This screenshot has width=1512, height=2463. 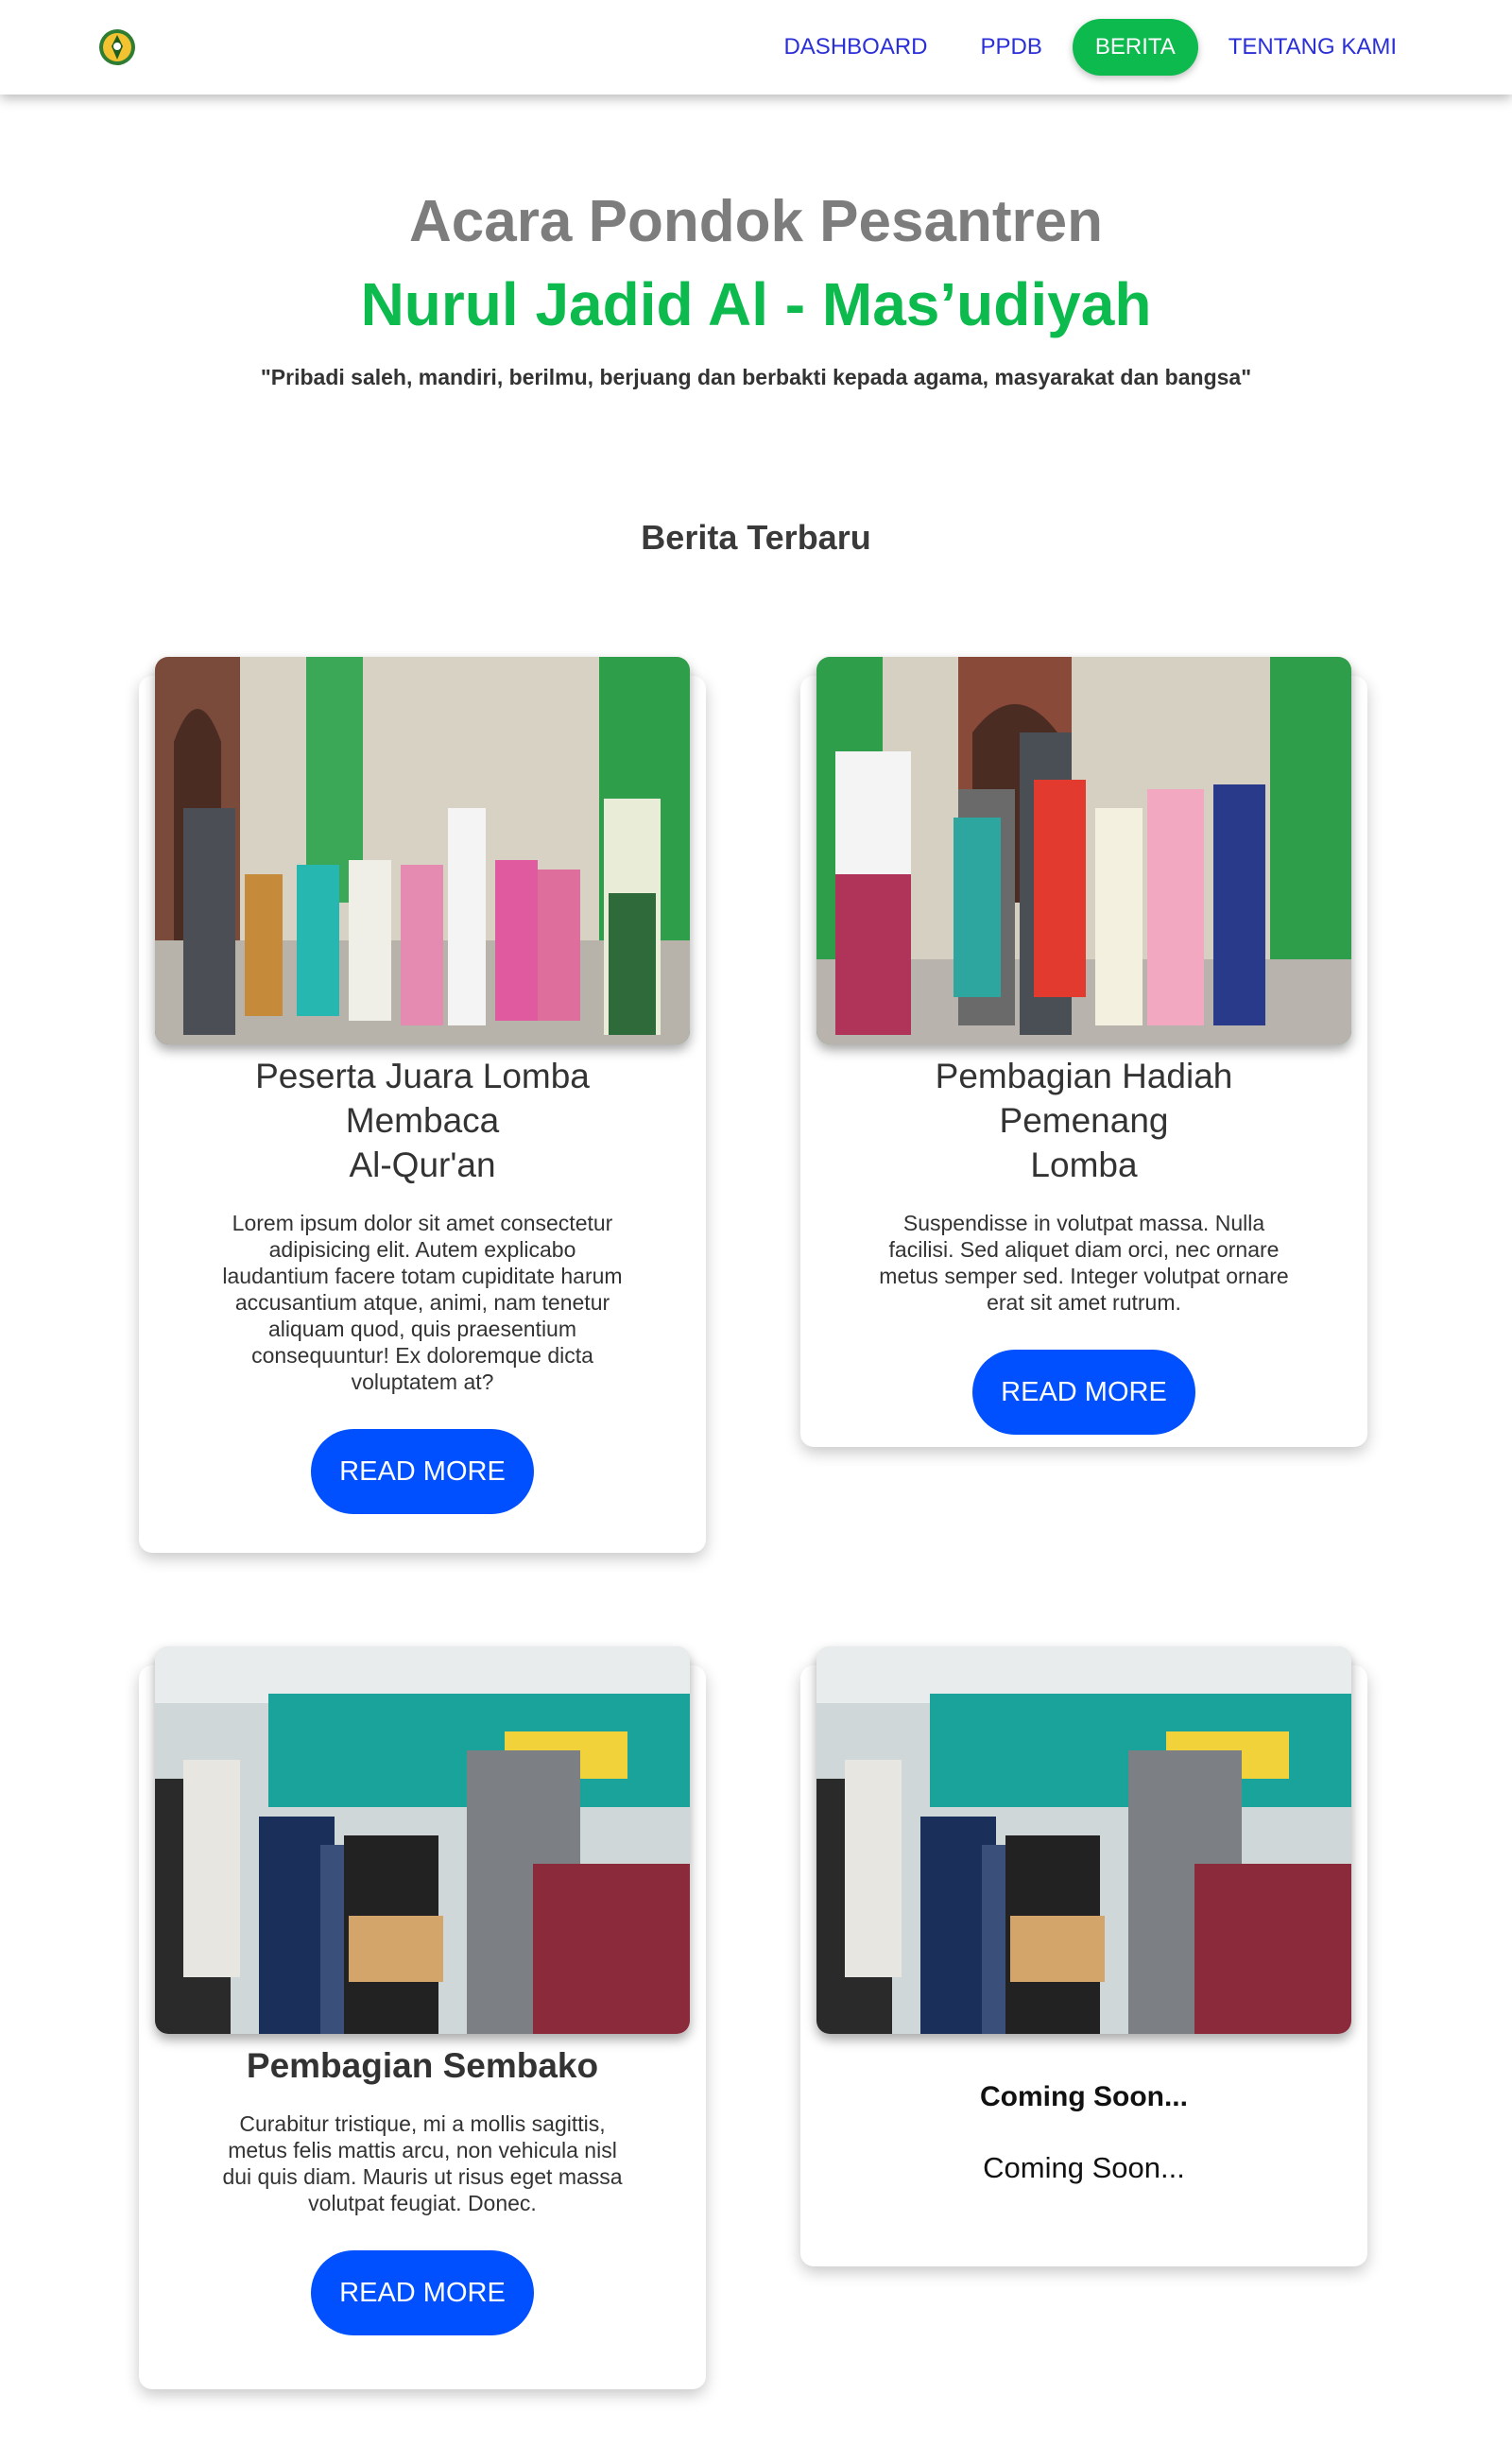 I want to click on section-title: Berita Terbaru, so click(x=756, y=537).